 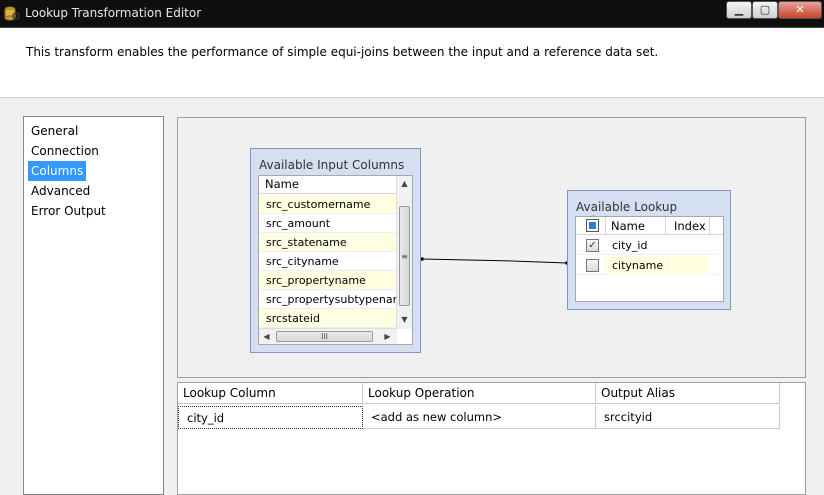 What do you see at coordinates (328, 223) in the screenshot?
I see `list-item: src_amount` at bounding box center [328, 223].